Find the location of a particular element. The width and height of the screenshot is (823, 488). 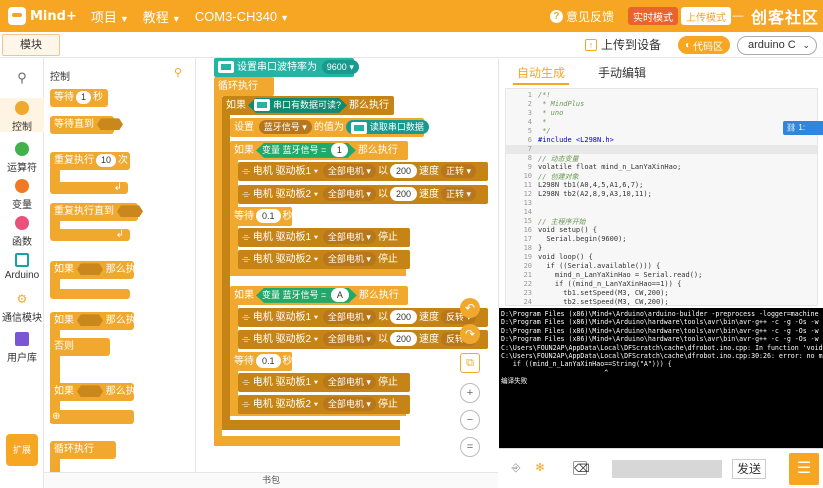

motor-reverse-block-1: ⌯ 电机 驱动板1 ▾ 全部电机 ▾以200速度反转 ▾ is located at coordinates (363, 317).